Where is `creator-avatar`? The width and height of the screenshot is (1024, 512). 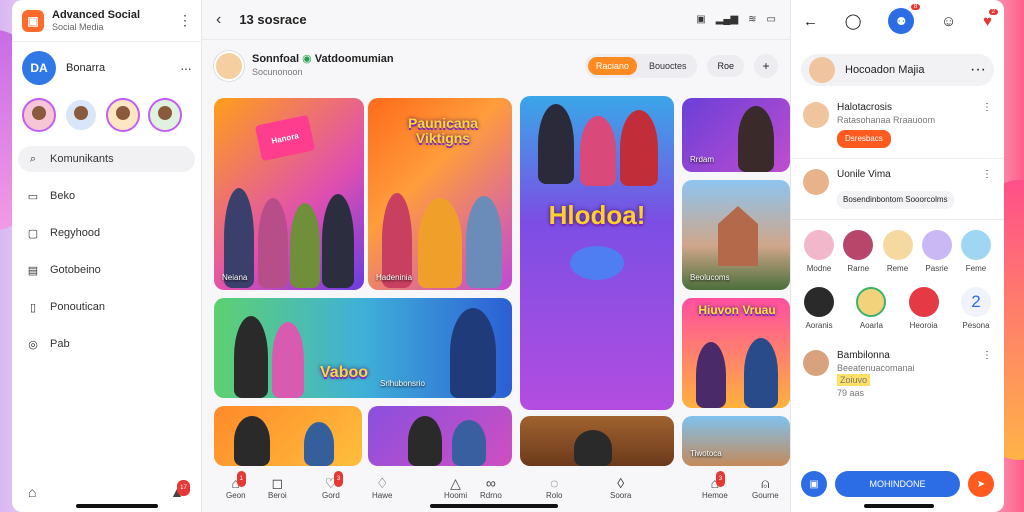
creator-avatar is located at coordinates (229, 66).